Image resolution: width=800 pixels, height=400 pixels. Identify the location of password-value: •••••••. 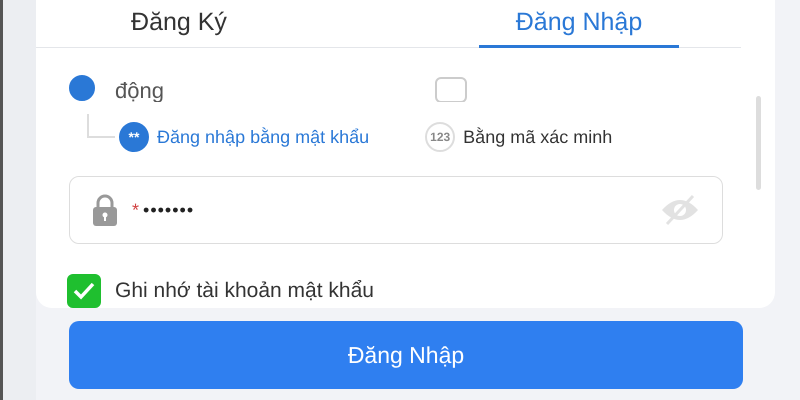
(169, 210).